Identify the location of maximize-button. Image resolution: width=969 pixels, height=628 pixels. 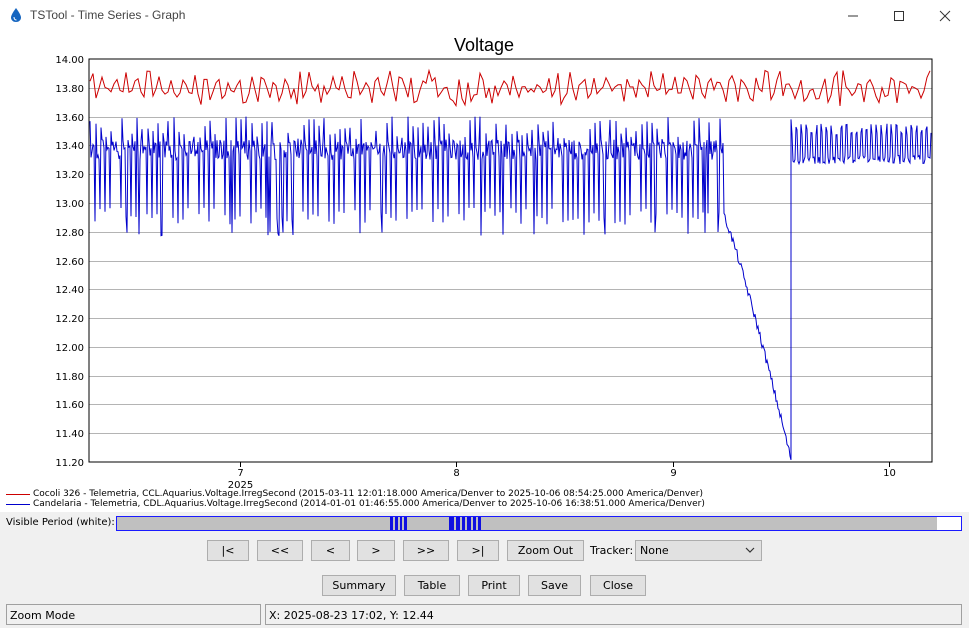
(899, 15).